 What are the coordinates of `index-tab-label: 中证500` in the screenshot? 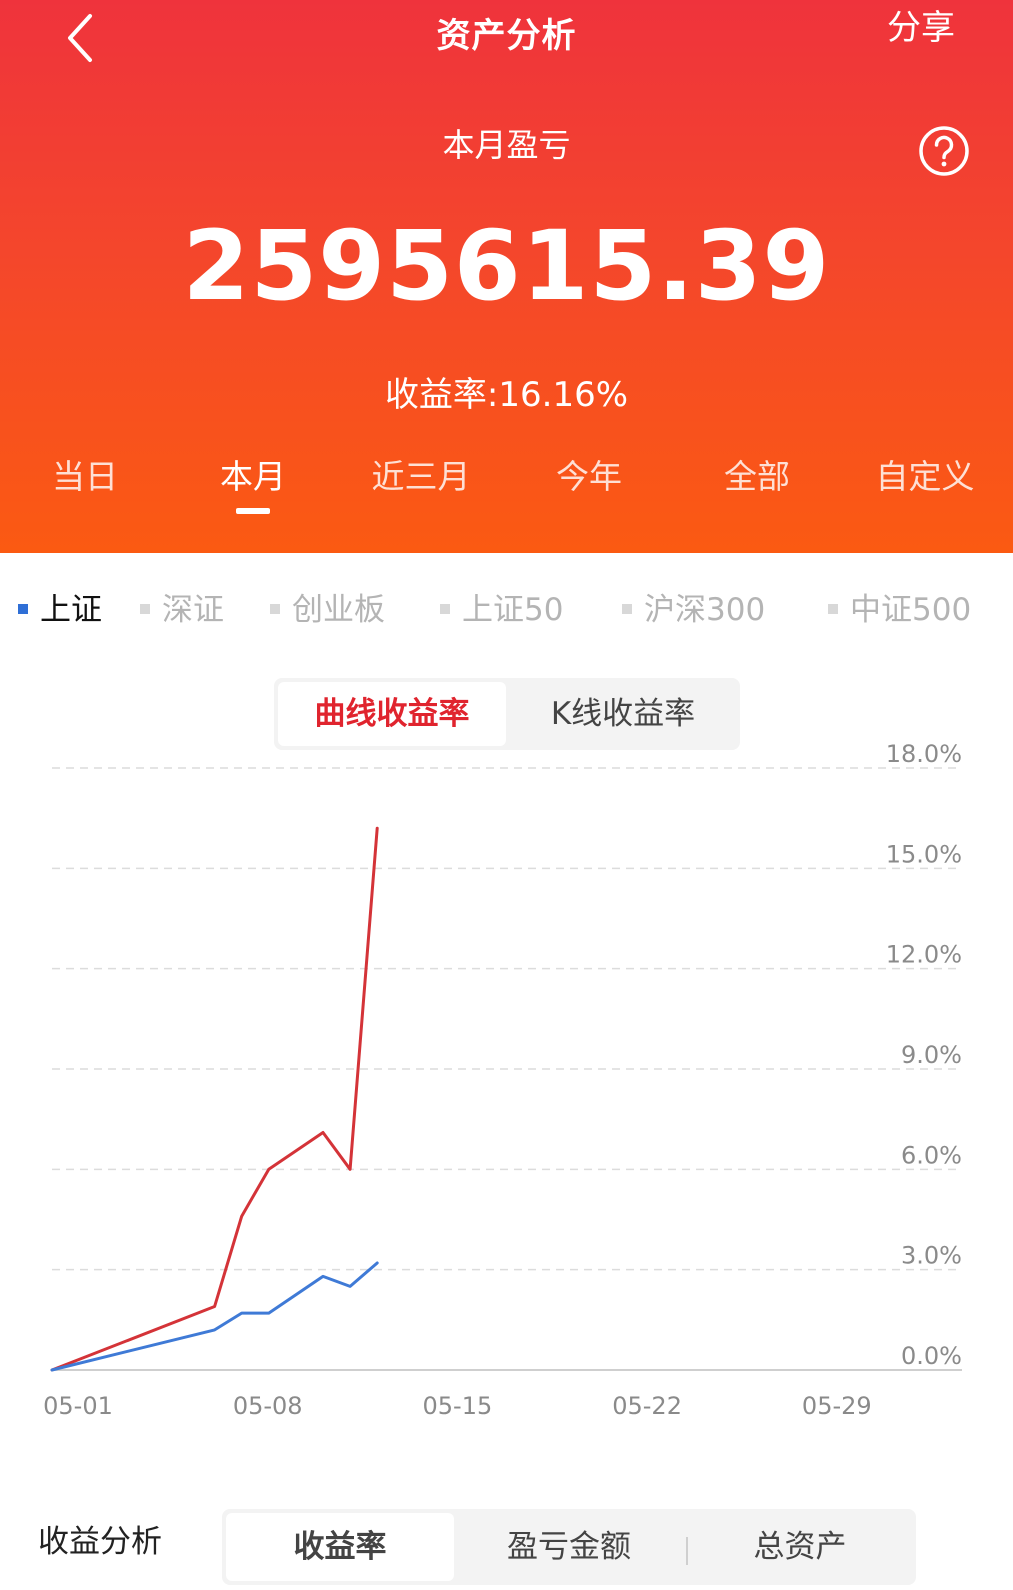 It's located at (911, 610).